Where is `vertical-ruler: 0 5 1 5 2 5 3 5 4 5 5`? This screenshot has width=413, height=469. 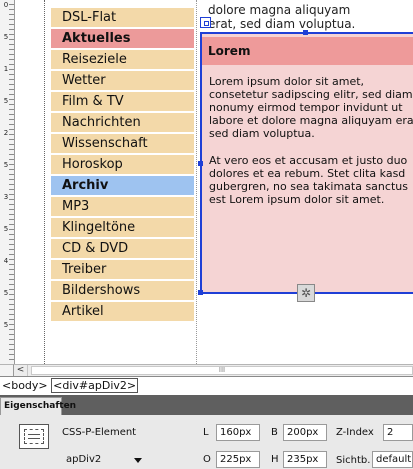
vertical-ruler: 0 5 1 5 2 5 3 5 4 5 5 is located at coordinates (7, 182).